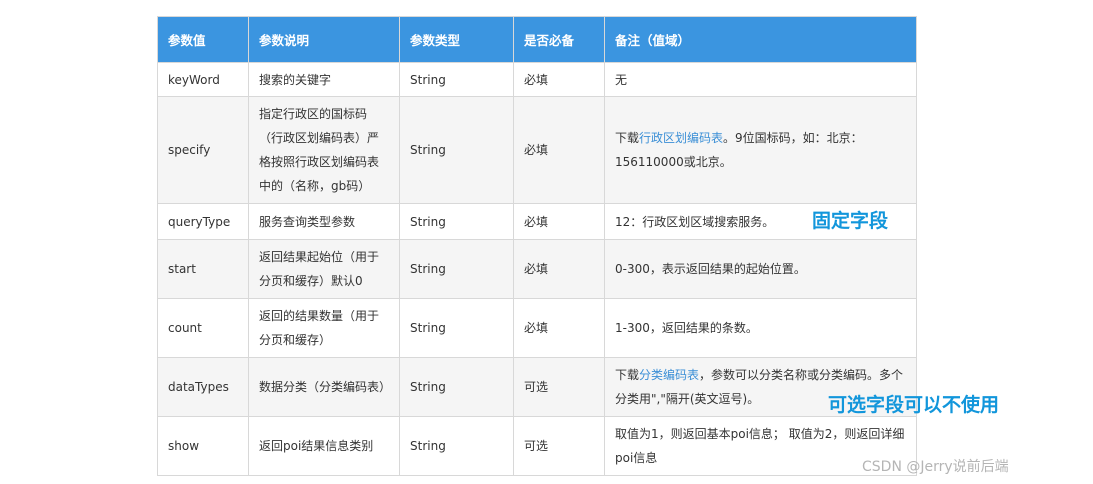 The width and height of the screenshot is (1093, 484). What do you see at coordinates (203, 387) in the screenshot?
I see `cell-name: dataTypes` at bounding box center [203, 387].